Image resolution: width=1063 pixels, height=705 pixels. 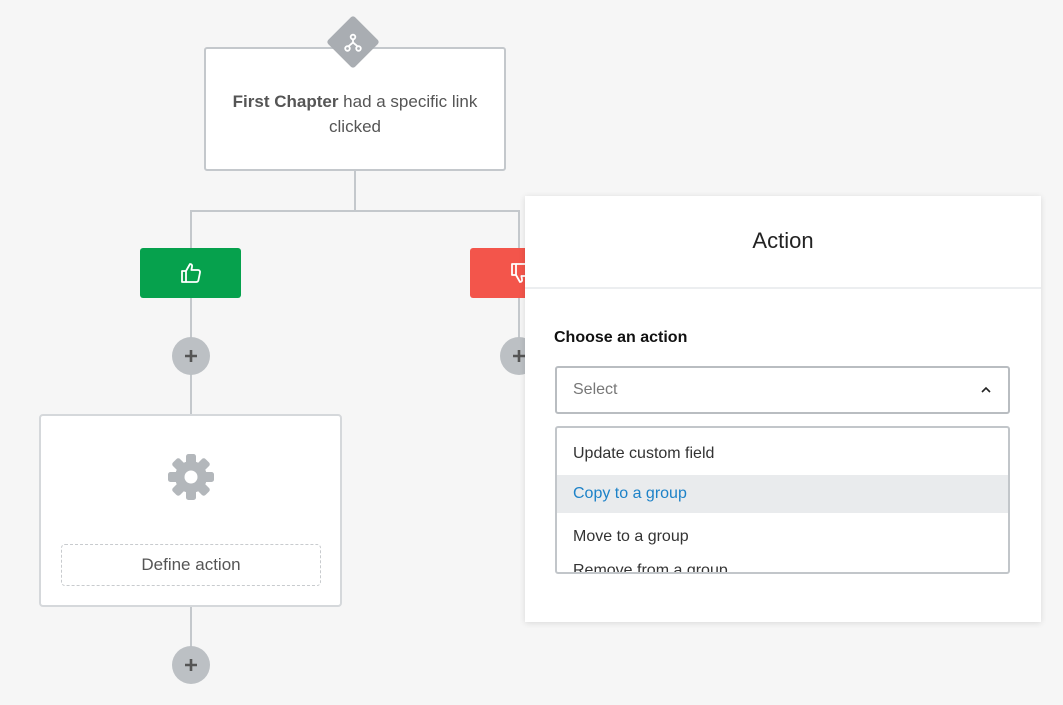 What do you see at coordinates (403, 114) in the screenshot?
I see `condition-node-description: had a specific link clicked` at bounding box center [403, 114].